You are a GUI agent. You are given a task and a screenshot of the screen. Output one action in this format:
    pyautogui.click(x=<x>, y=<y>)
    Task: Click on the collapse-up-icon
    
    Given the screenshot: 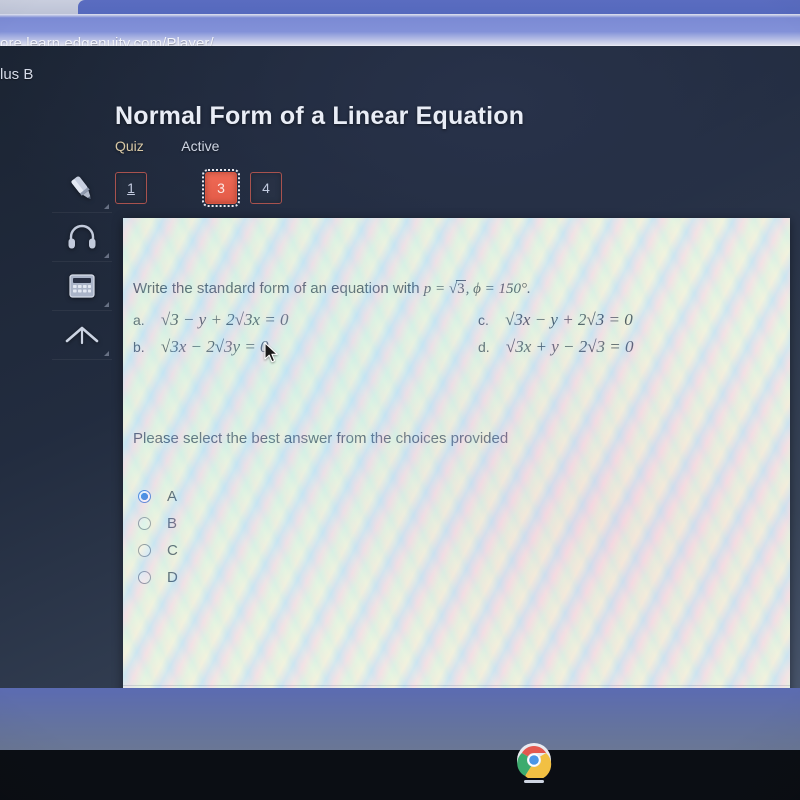 What is the action you would take?
    pyautogui.click(x=82, y=335)
    